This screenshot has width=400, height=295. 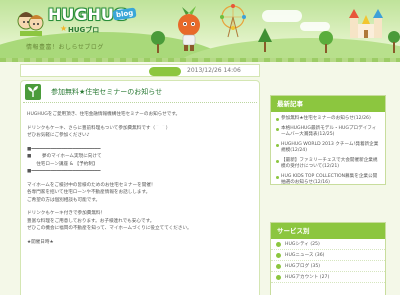 What do you see at coordinates (124, 14) in the screenshot?
I see `logo-blog-badge: blog` at bounding box center [124, 14].